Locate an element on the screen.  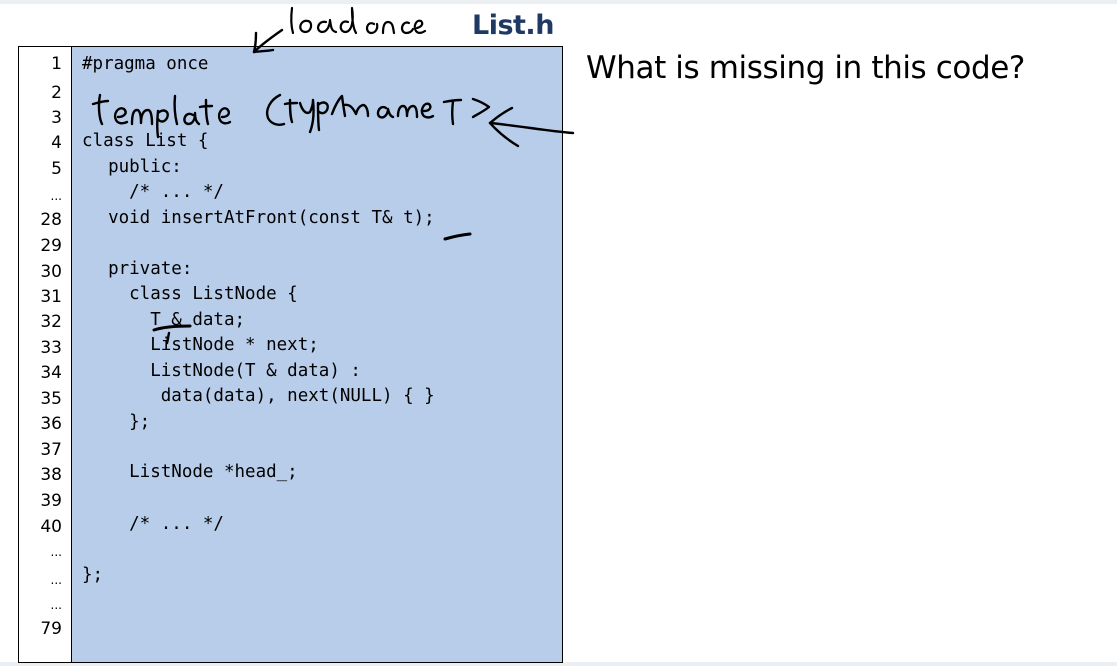
line-number: 35 is located at coordinates (51, 399).